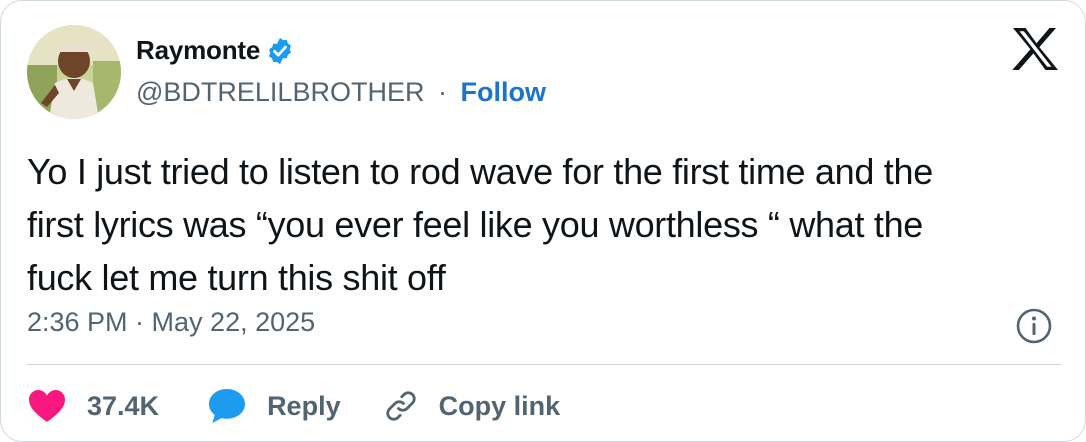  I want to click on copy-link-button: Copy link, so click(472, 406).